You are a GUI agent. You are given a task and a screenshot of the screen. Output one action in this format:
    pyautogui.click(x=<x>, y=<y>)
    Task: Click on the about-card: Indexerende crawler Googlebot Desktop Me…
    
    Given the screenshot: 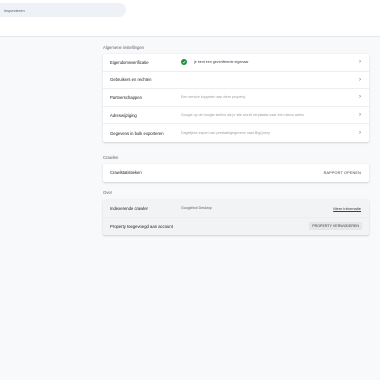 What is the action you would take?
    pyautogui.click(x=236, y=218)
    